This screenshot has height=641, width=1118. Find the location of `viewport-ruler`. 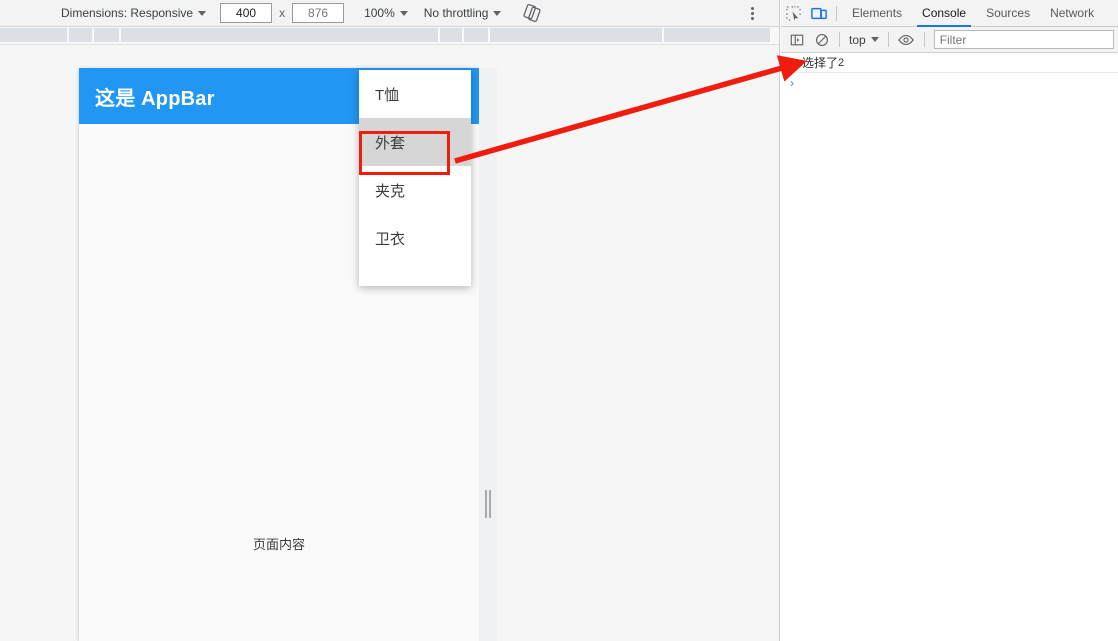

viewport-ruler is located at coordinates (389, 36).